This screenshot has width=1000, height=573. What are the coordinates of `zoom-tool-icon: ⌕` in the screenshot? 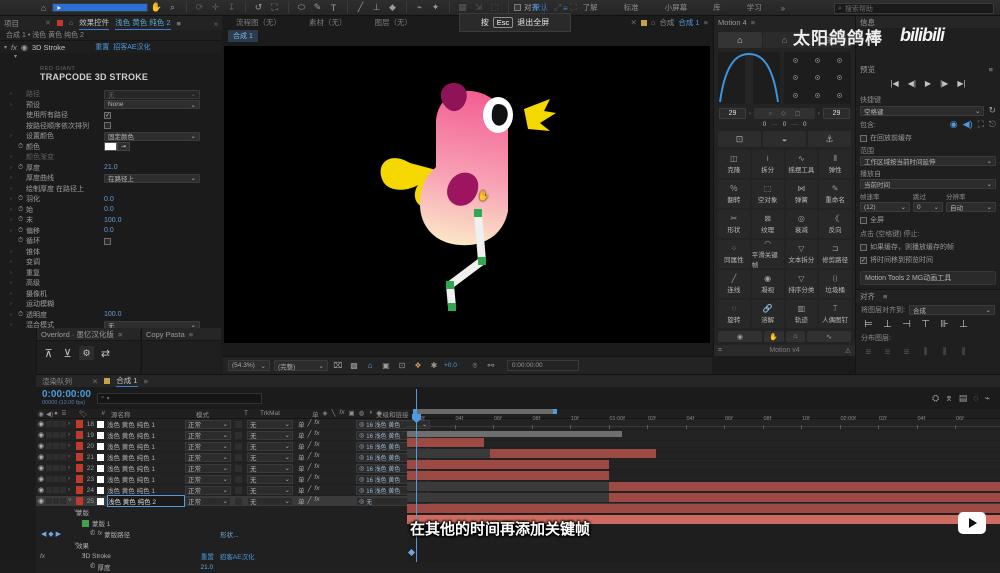 It's located at (172, 8).